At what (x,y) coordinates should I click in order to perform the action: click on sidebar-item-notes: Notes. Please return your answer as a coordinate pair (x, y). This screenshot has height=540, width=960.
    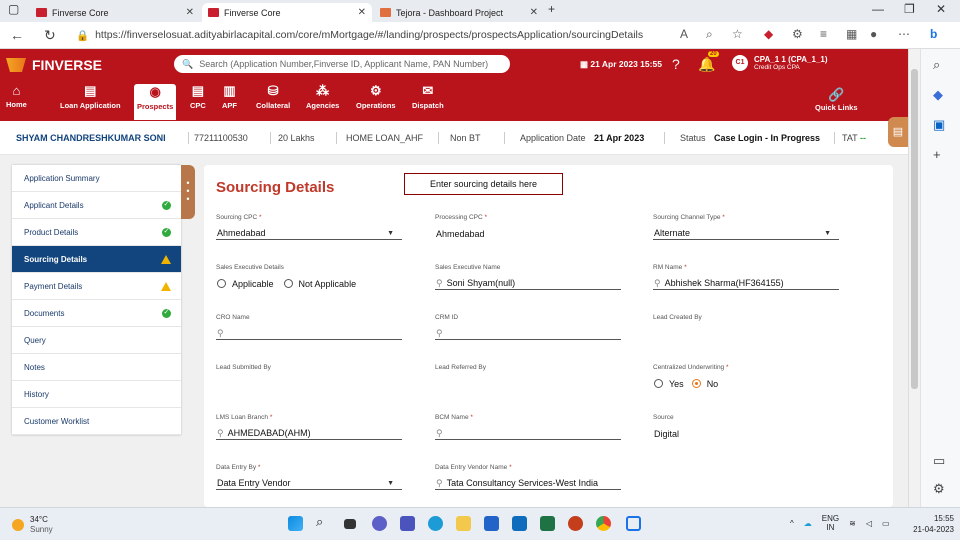
    Looking at the image, I should click on (96, 367).